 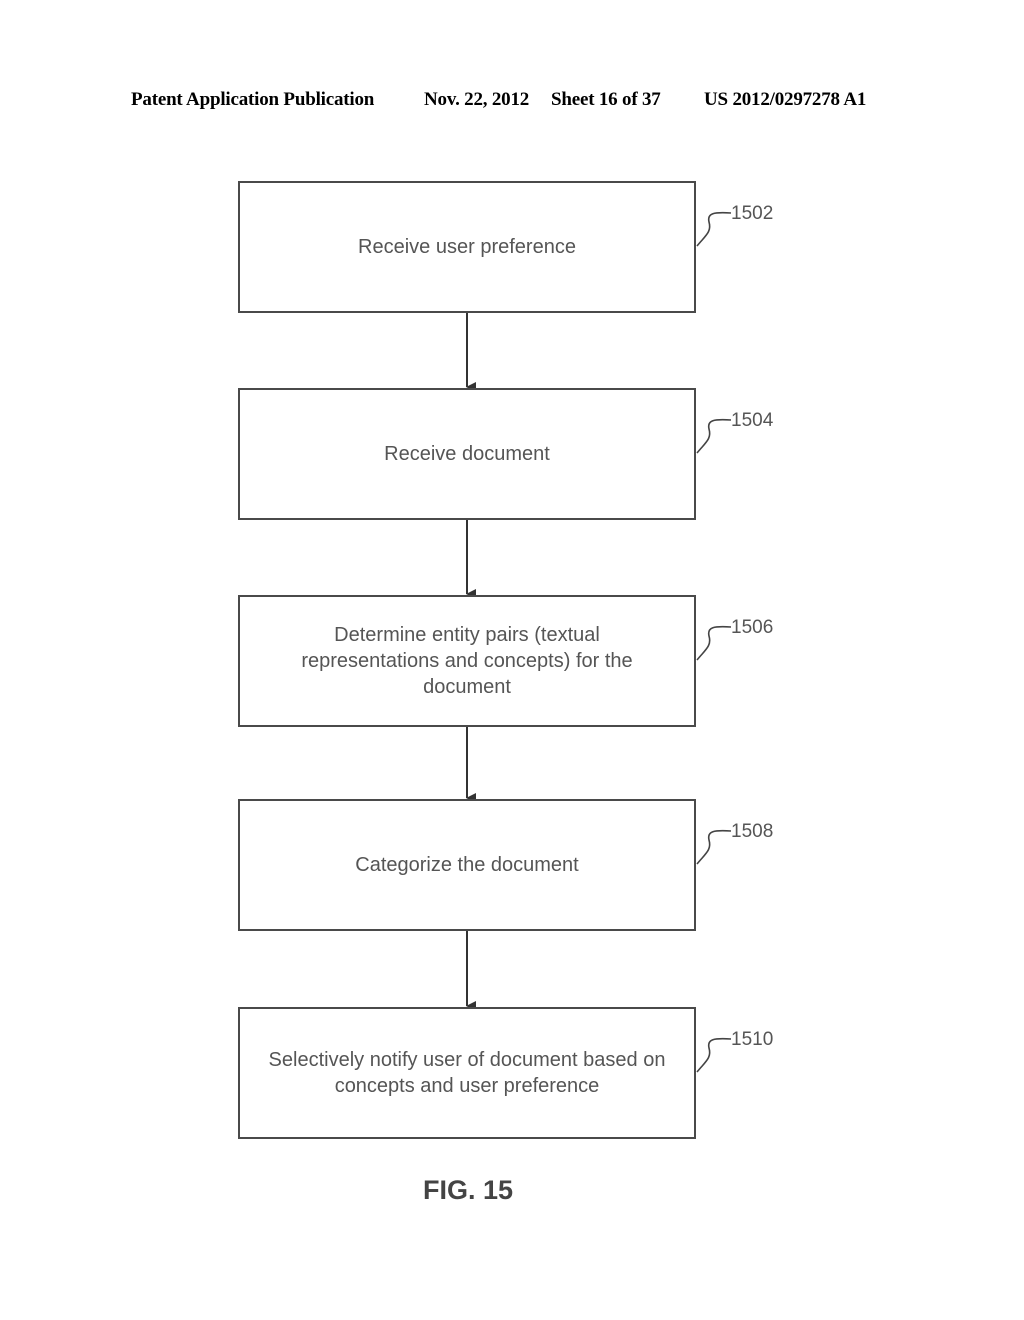 I want to click on step-text: Receive document, so click(x=467, y=454).